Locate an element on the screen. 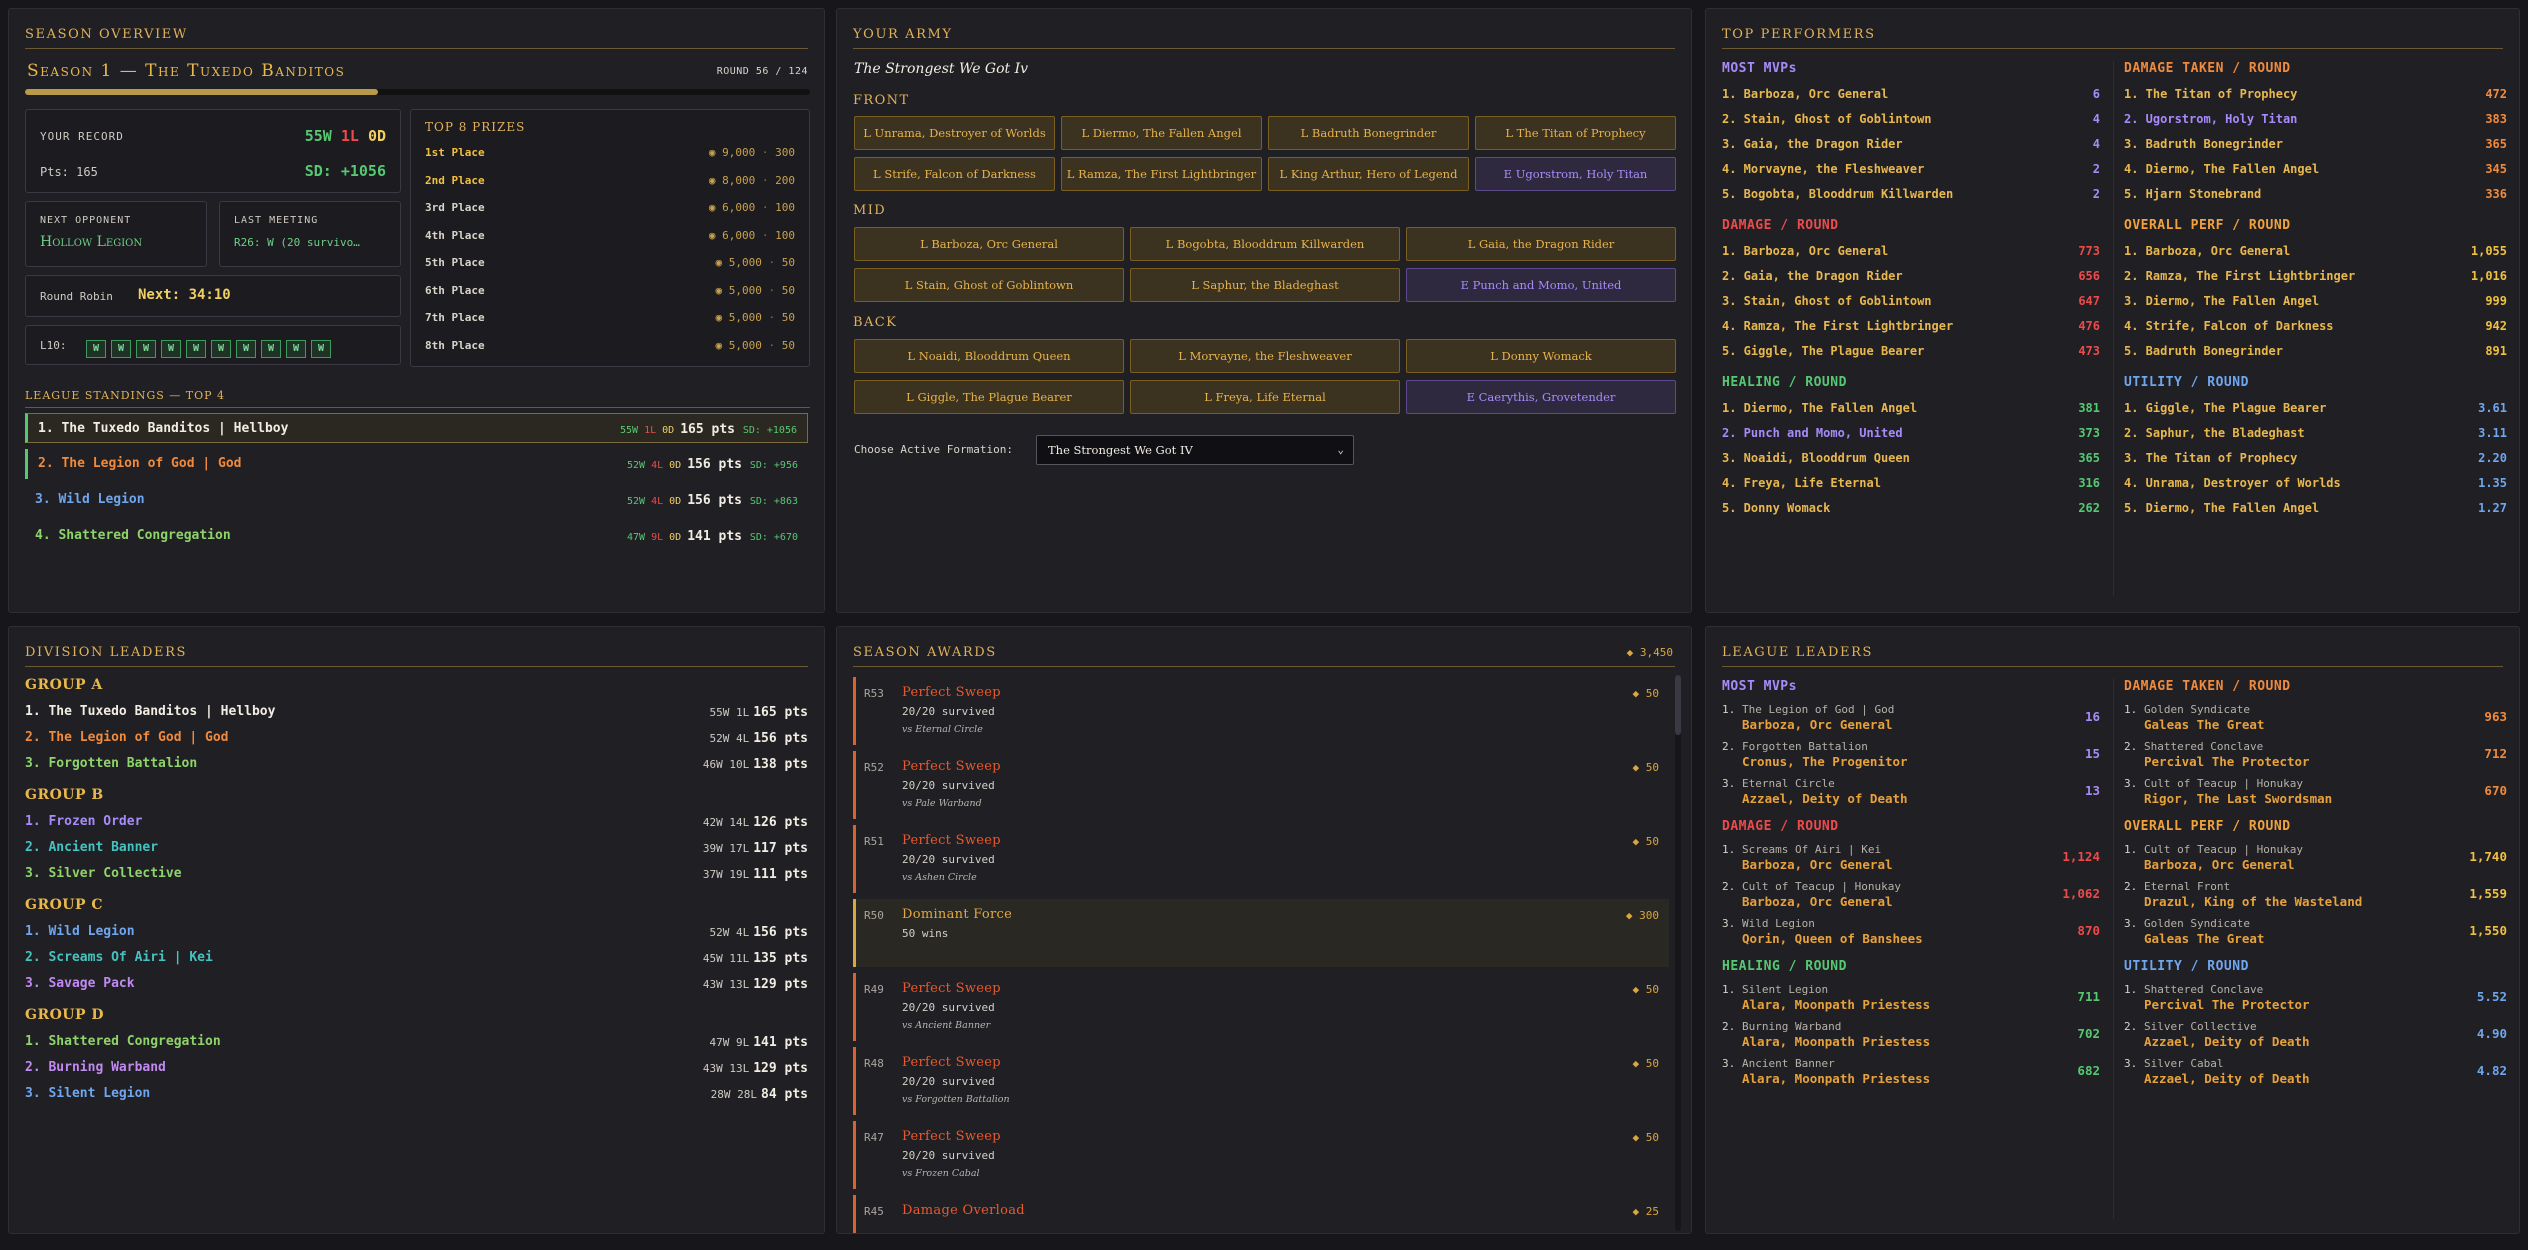 Image resolution: width=2528 pixels, height=1250 pixels. performer-row: 1. The Titan of Prophecy472 is located at coordinates (2315, 95).